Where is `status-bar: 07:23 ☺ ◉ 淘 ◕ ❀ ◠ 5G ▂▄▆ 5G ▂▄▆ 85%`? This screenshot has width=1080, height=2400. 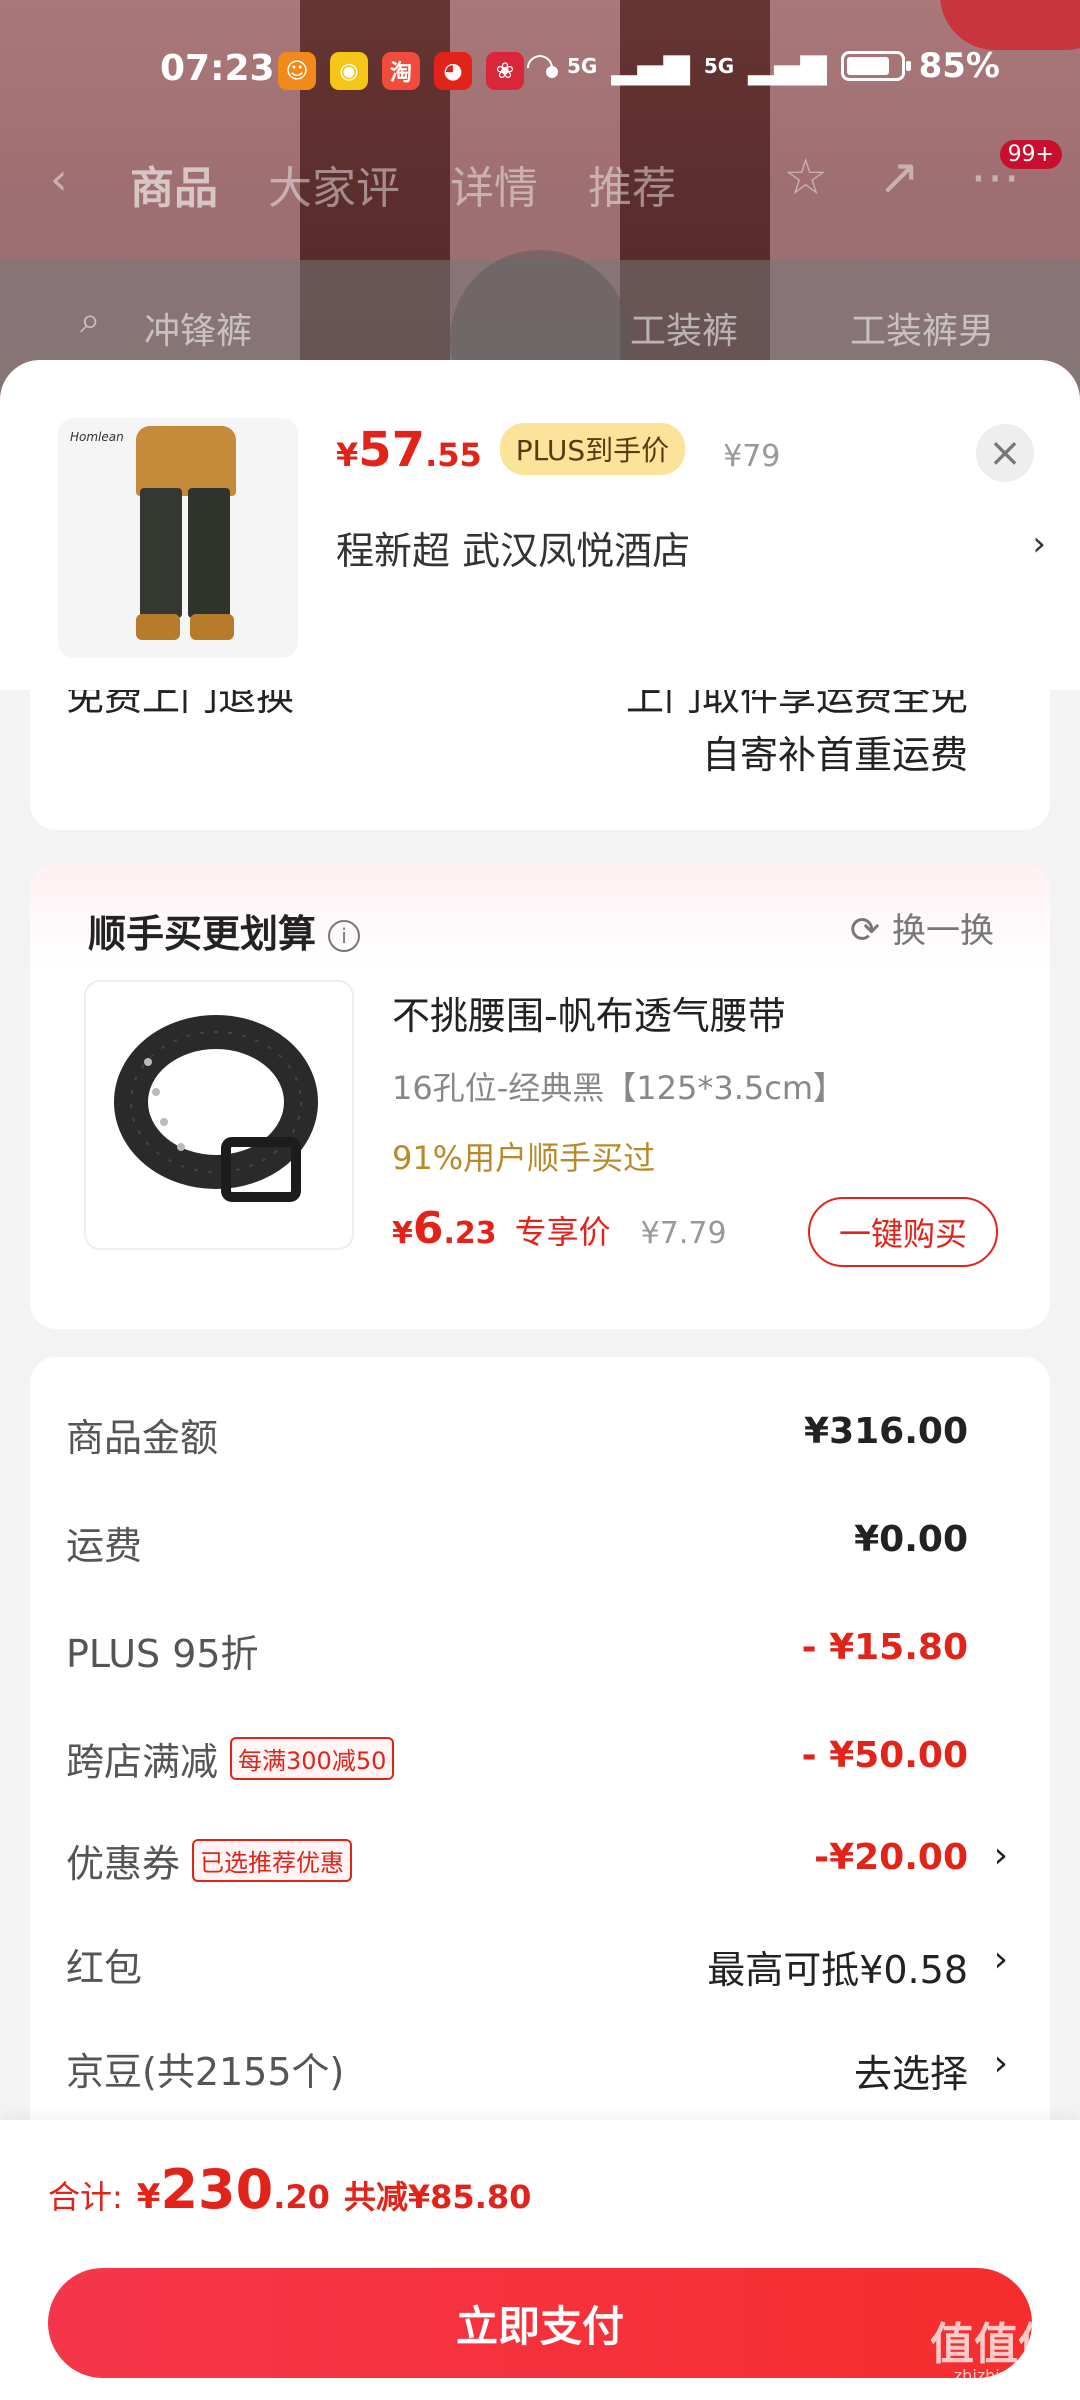 status-bar: 07:23 ☺ ◉ 淘 ◕ ❀ ◠ 5G ▂▄▆ 5G ▂▄▆ 85% is located at coordinates (540, 65).